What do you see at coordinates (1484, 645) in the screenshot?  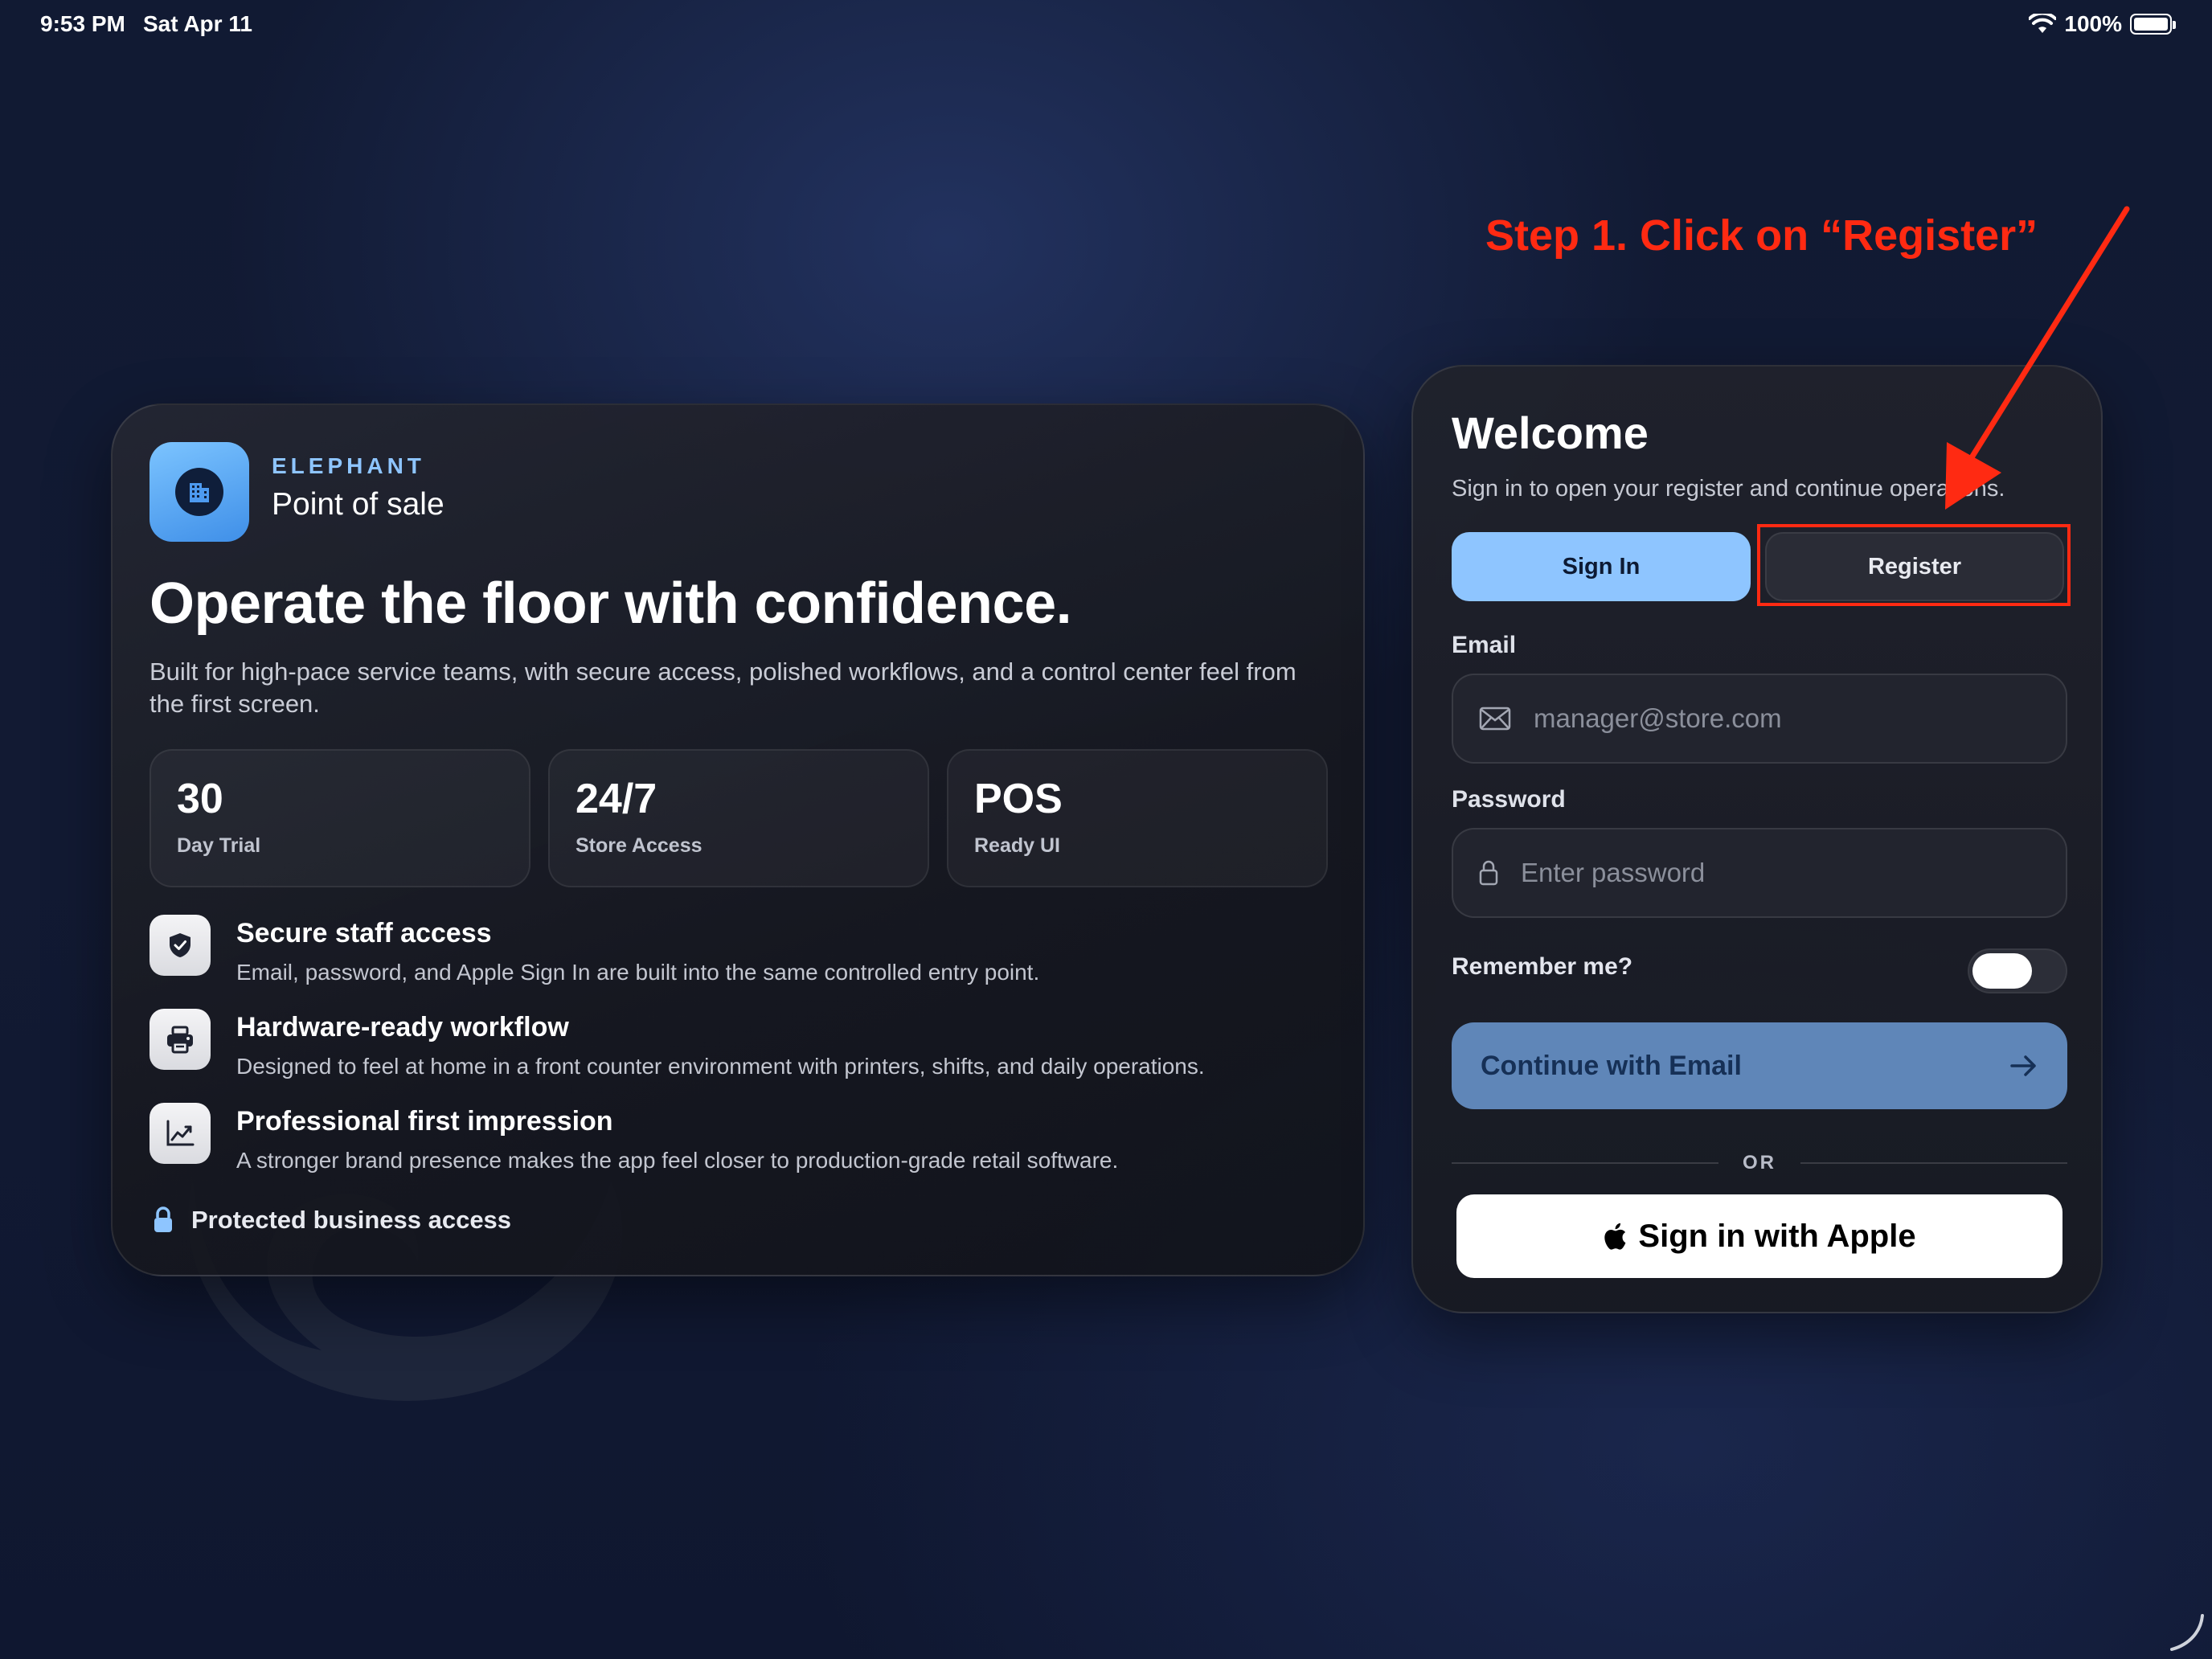 I see `email-label: Email` at bounding box center [1484, 645].